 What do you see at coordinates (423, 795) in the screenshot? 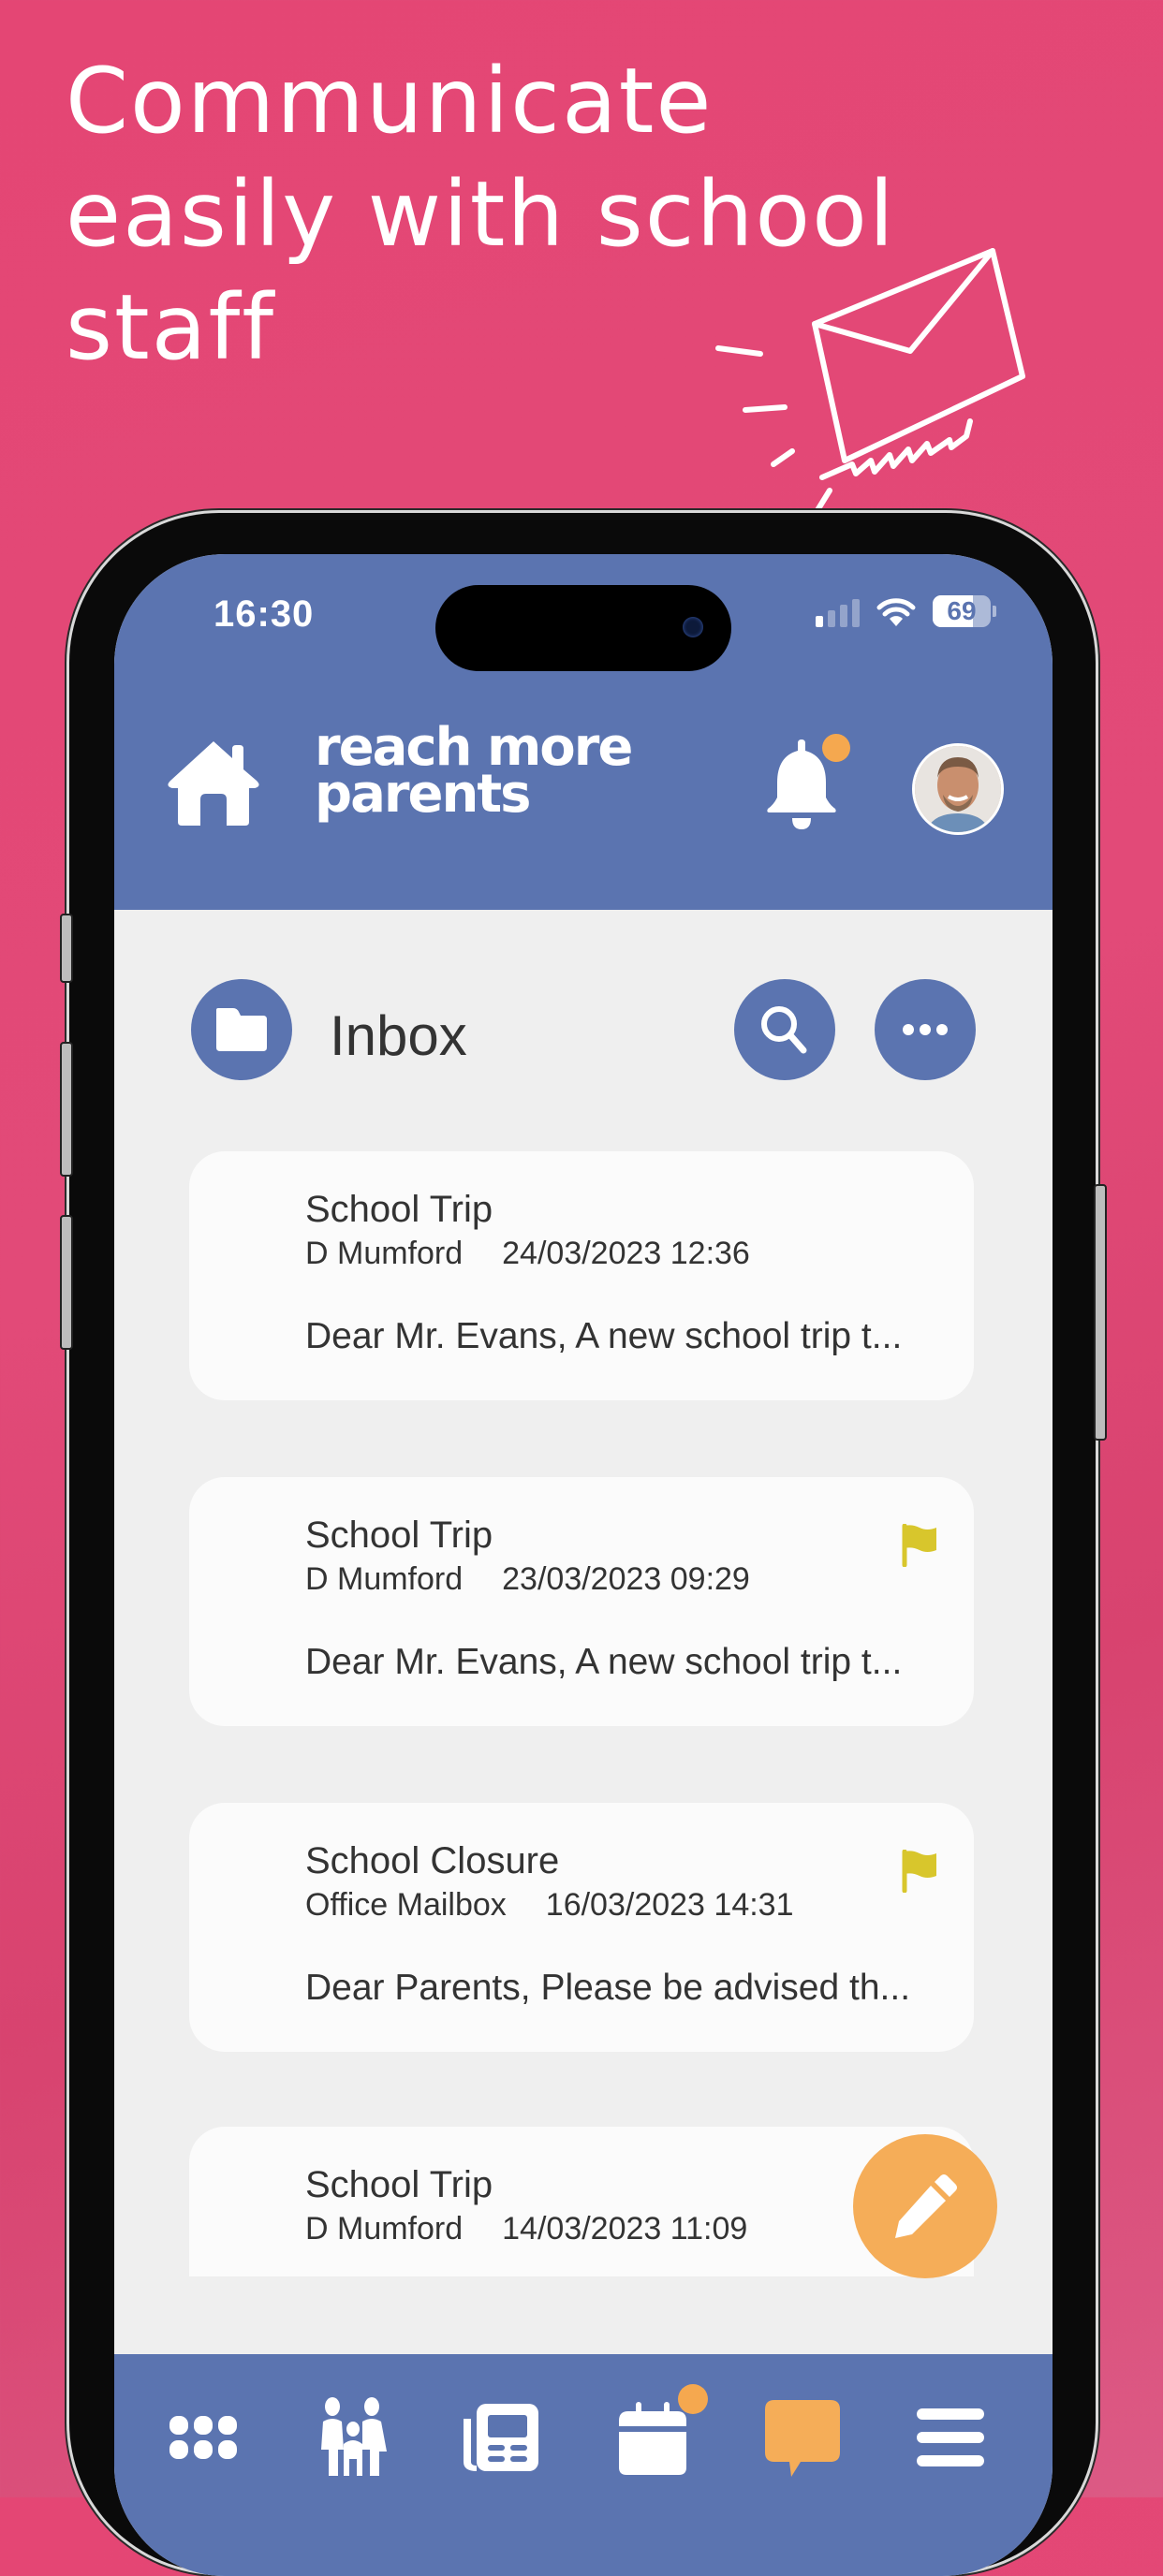
I see `logo-line-2: parents` at bounding box center [423, 795].